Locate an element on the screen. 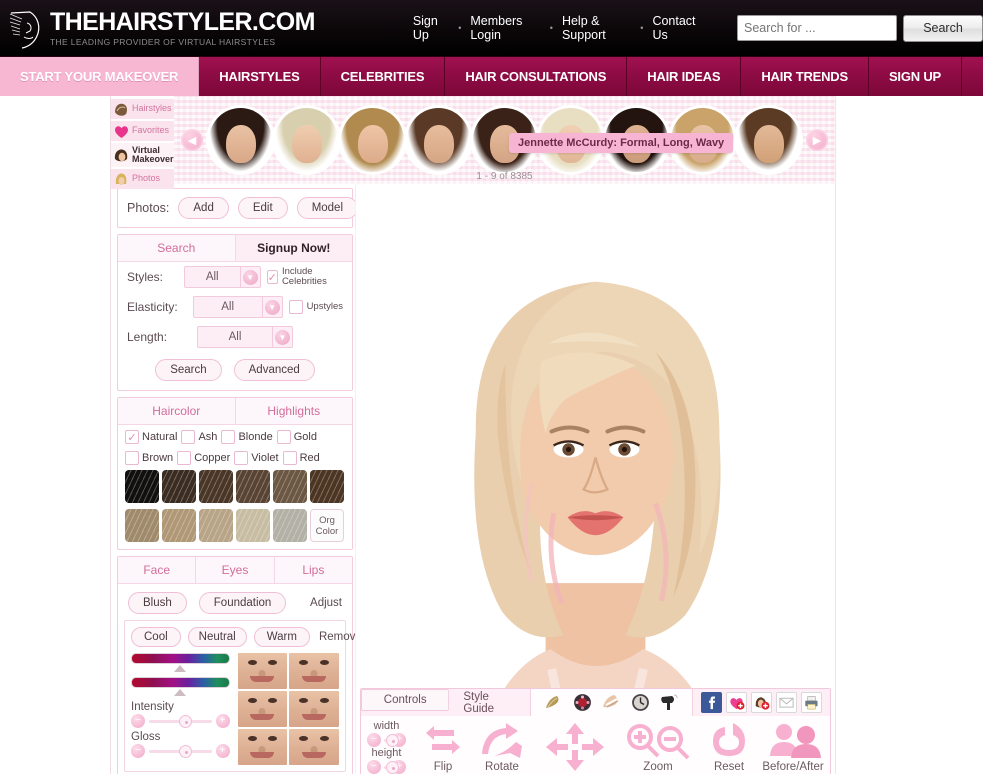  tab-controls: Controls is located at coordinates (405, 700).